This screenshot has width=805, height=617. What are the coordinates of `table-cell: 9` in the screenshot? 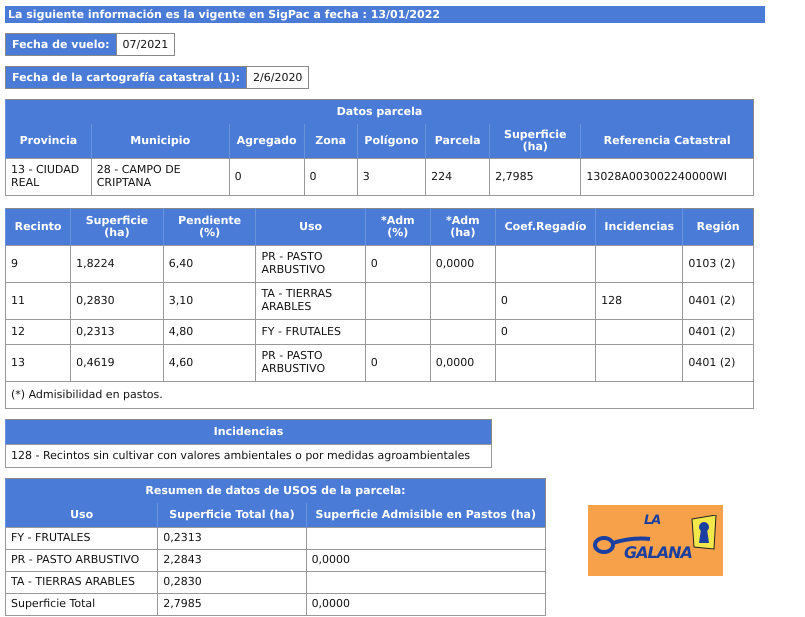 It's located at (38, 264).